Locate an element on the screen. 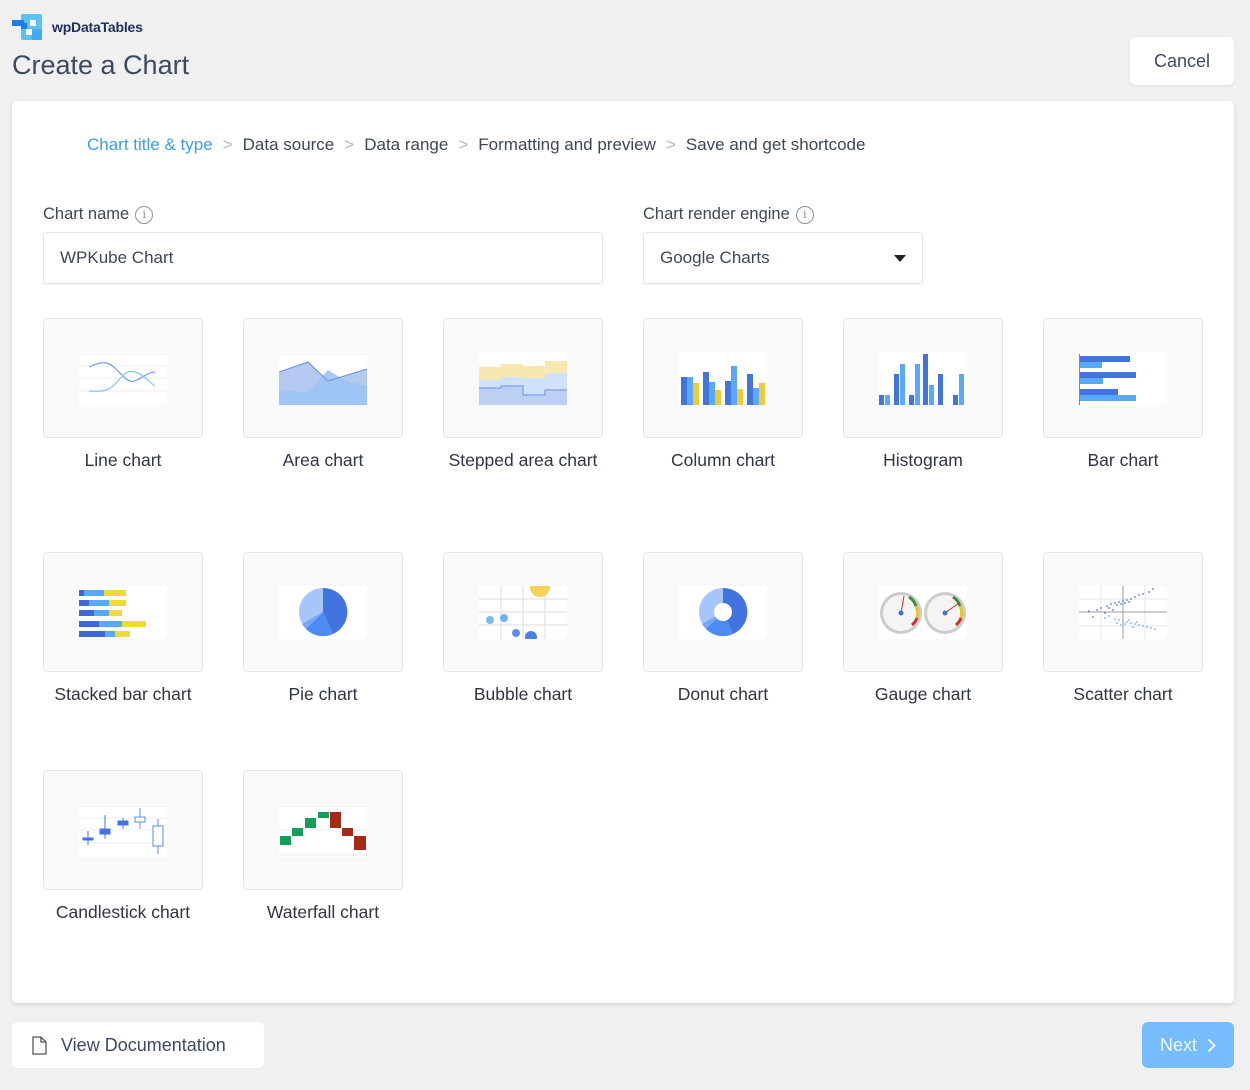  chart-type-pie: Pie chart is located at coordinates (323, 628).